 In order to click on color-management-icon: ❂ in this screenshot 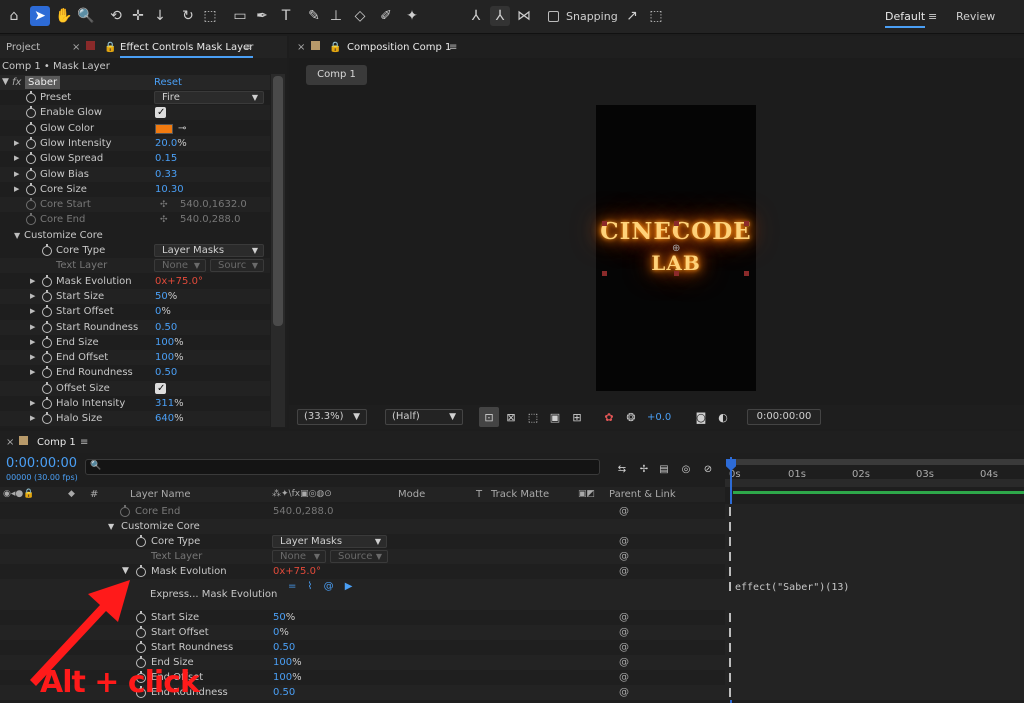, I will do `click(631, 417)`.